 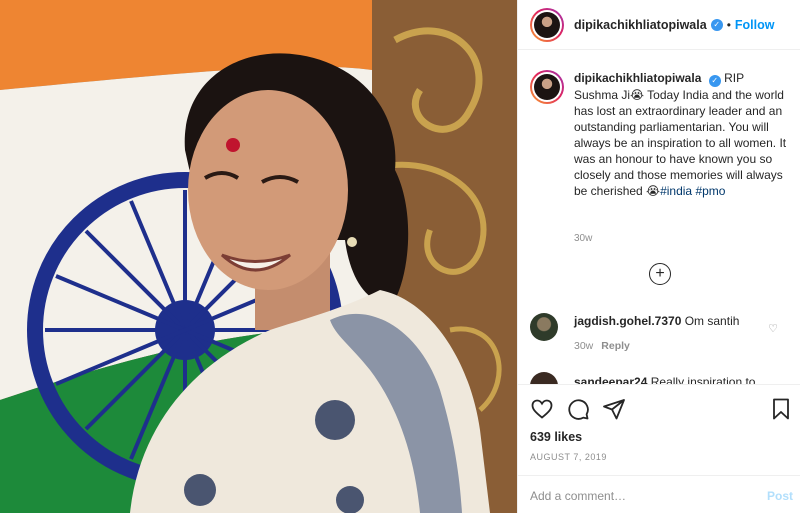 I want to click on follow-button: Follow, so click(x=755, y=25).